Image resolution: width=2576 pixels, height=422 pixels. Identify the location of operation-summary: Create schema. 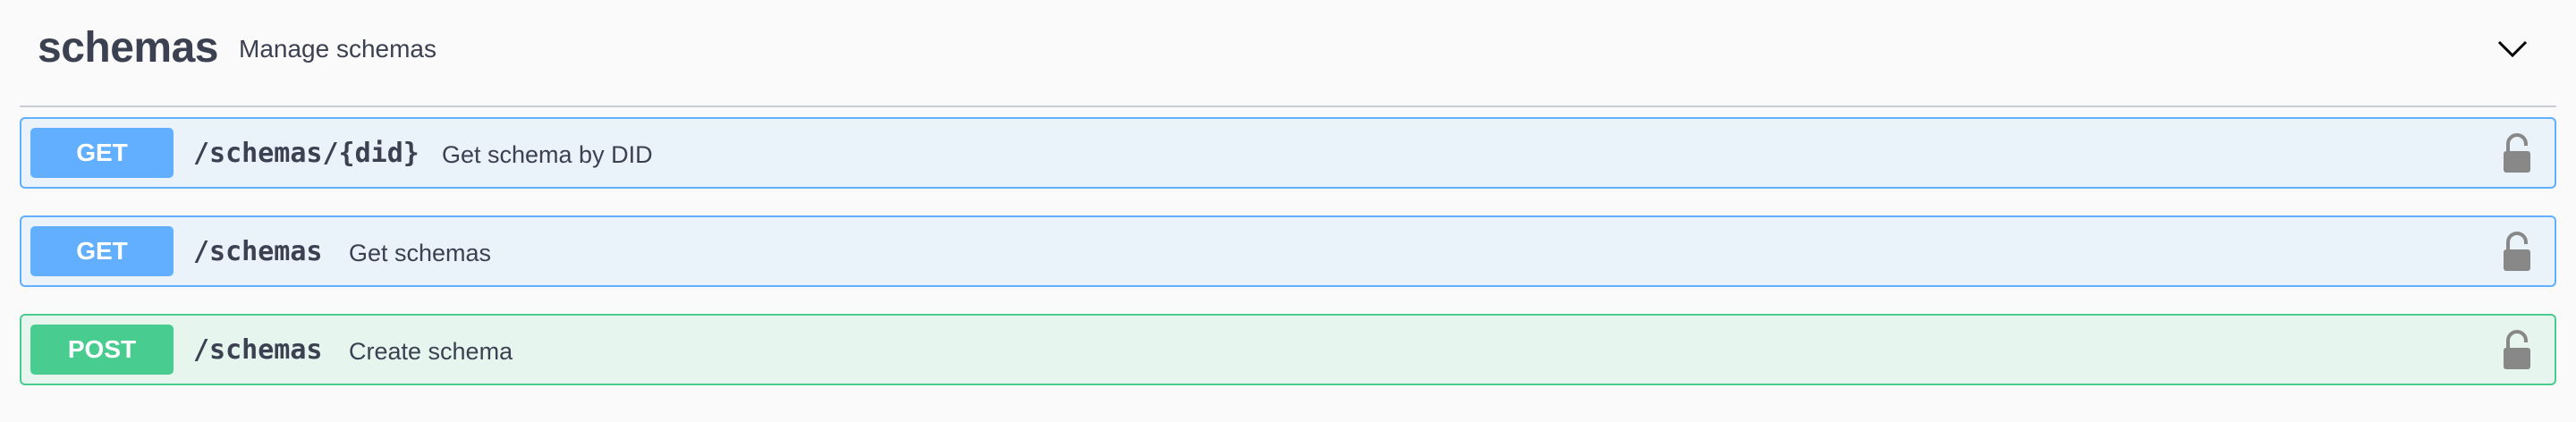
(431, 351).